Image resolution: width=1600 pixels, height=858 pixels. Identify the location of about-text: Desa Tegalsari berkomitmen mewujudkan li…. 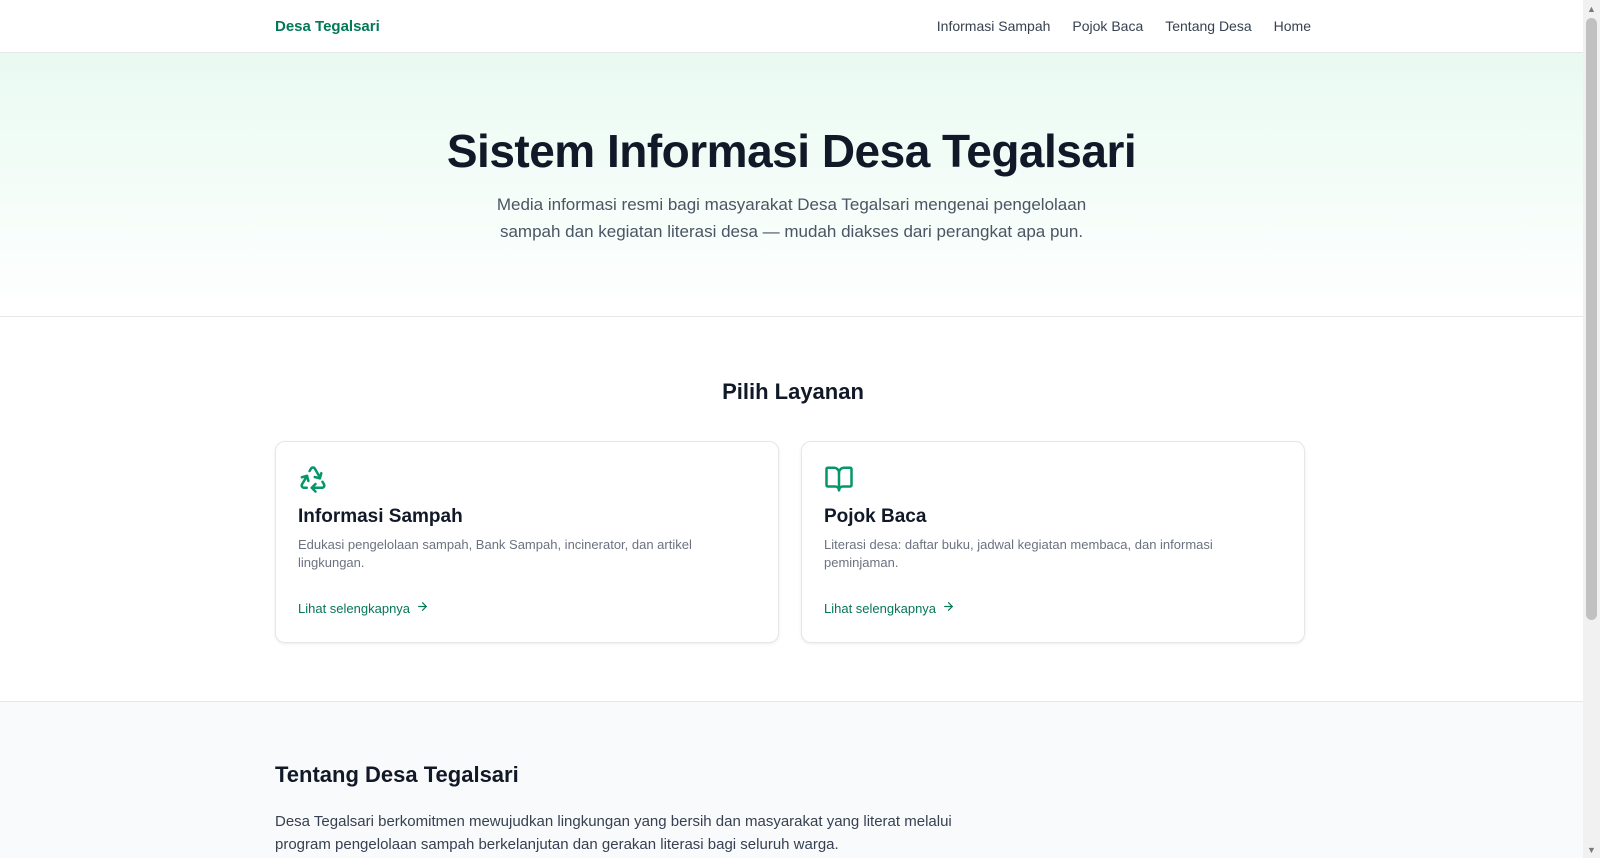
(613, 833).